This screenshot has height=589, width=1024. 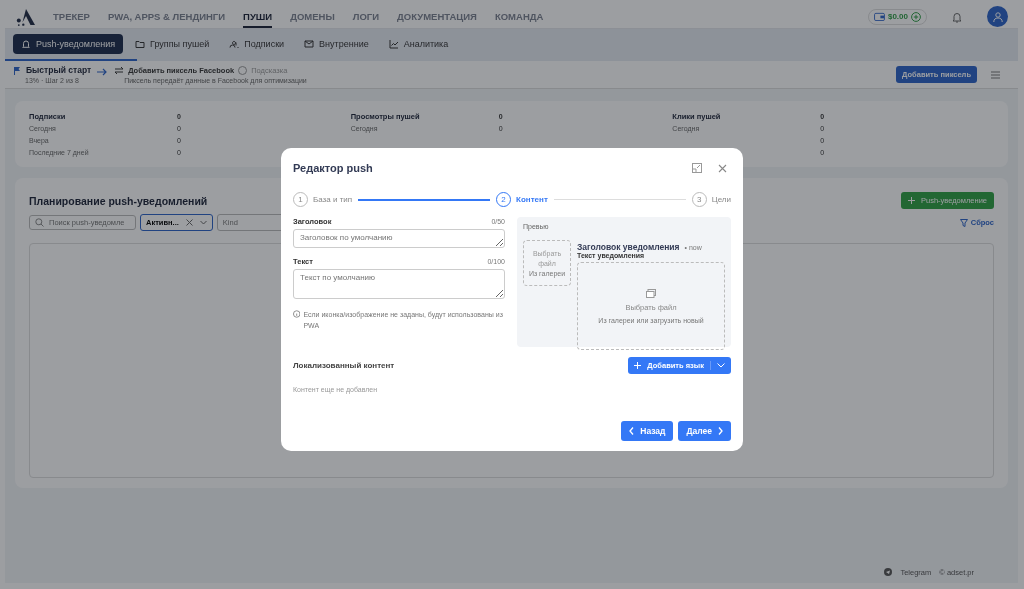 I want to click on plus-circle-icon, so click(x=916, y=16).